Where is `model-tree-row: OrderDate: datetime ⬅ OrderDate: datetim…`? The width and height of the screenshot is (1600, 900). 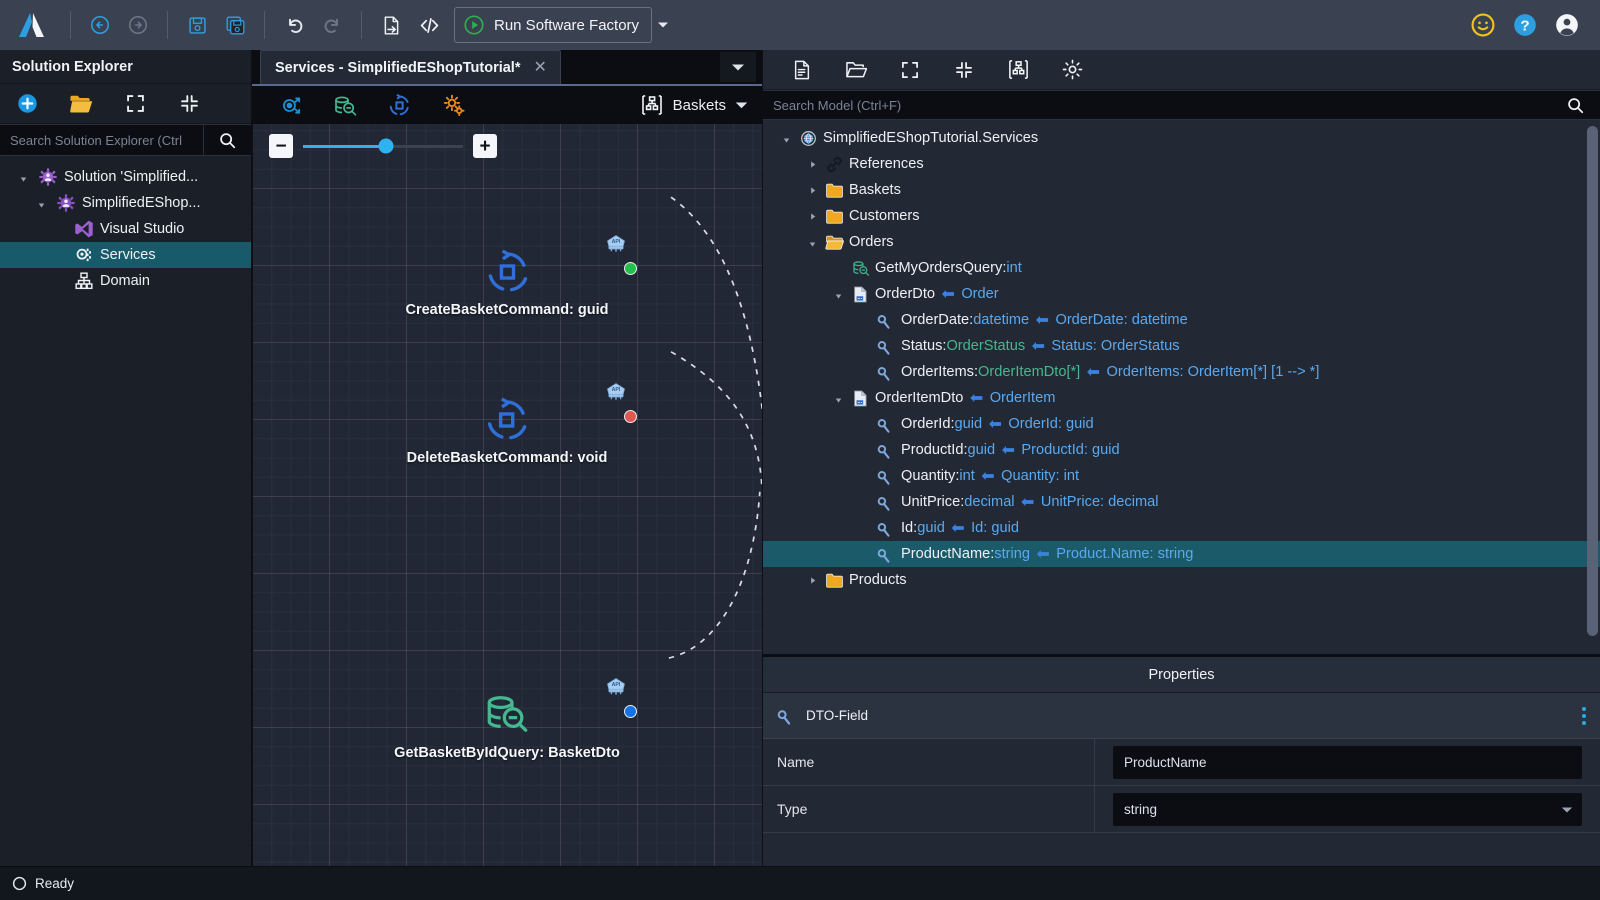
model-tree-row: OrderDate: datetime ⬅ OrderDate: datetim… is located at coordinates (1181, 320).